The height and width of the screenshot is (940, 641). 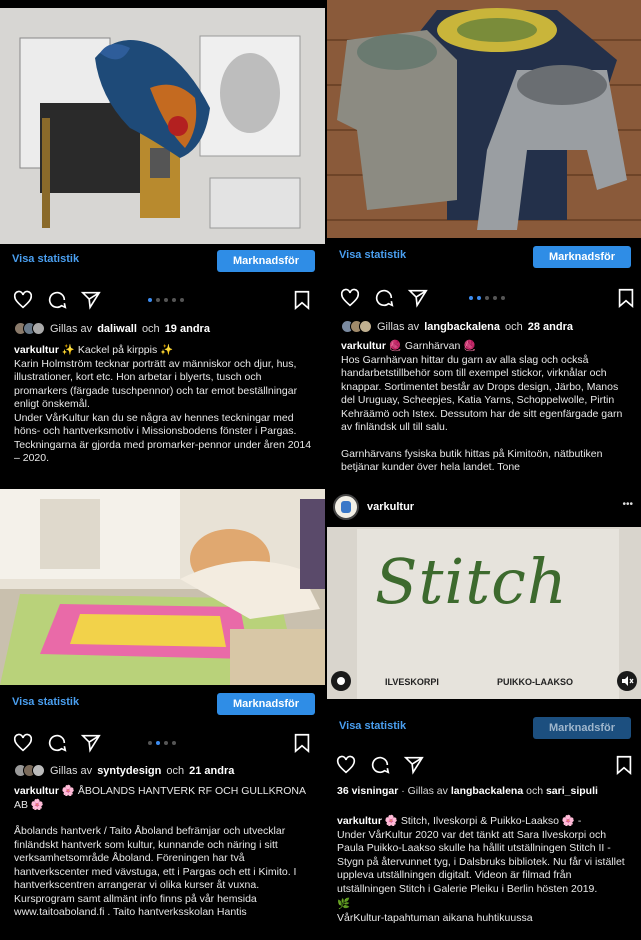 What do you see at coordinates (484, 119) in the screenshot?
I see `post-image-knit-sweaters` at bounding box center [484, 119].